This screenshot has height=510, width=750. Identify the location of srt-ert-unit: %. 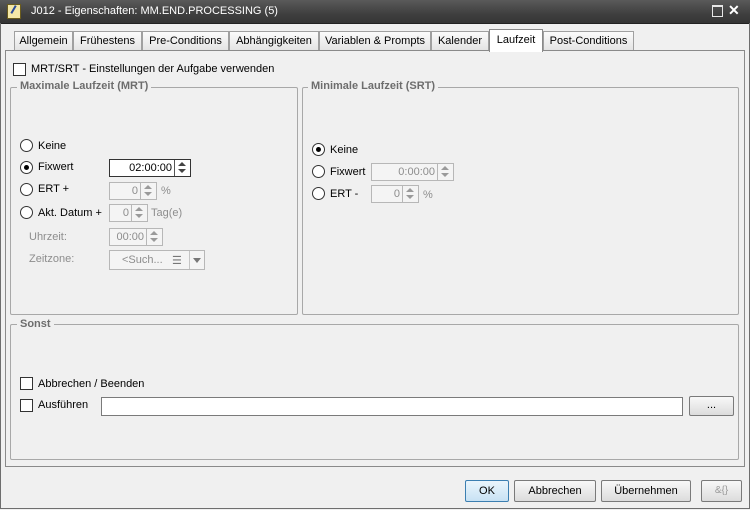
(428, 195).